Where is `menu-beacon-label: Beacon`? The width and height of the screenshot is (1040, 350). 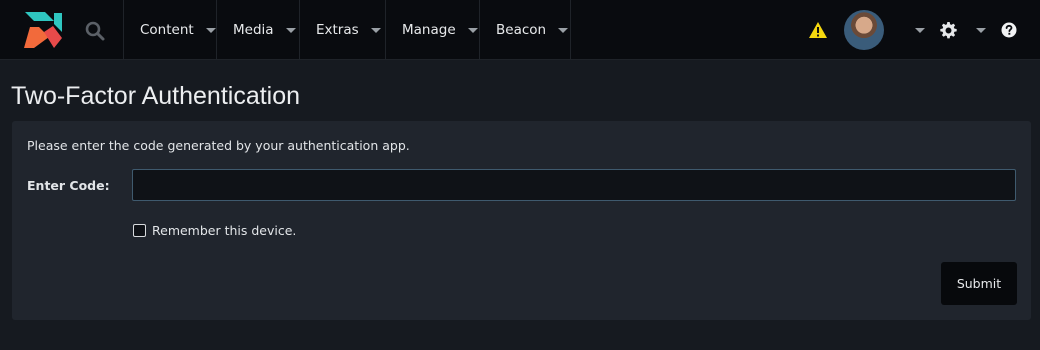
menu-beacon-label: Beacon is located at coordinates (521, 30).